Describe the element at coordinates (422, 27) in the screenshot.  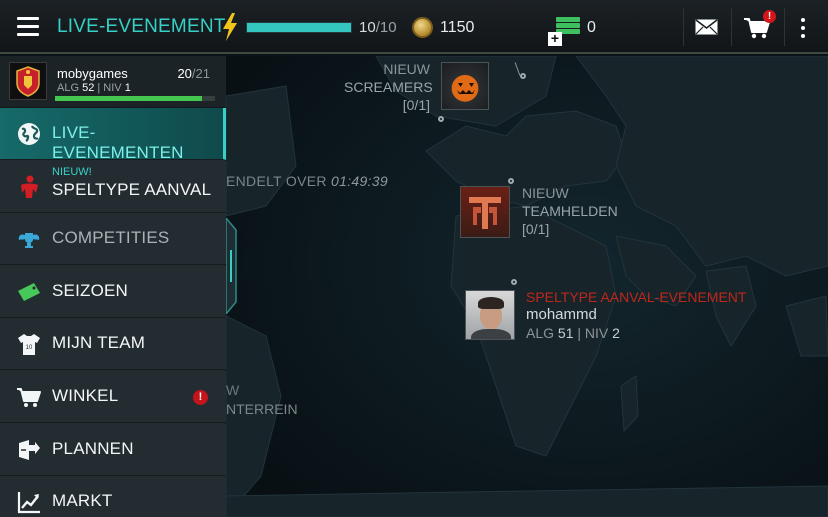
I see `coin-icon` at that location.